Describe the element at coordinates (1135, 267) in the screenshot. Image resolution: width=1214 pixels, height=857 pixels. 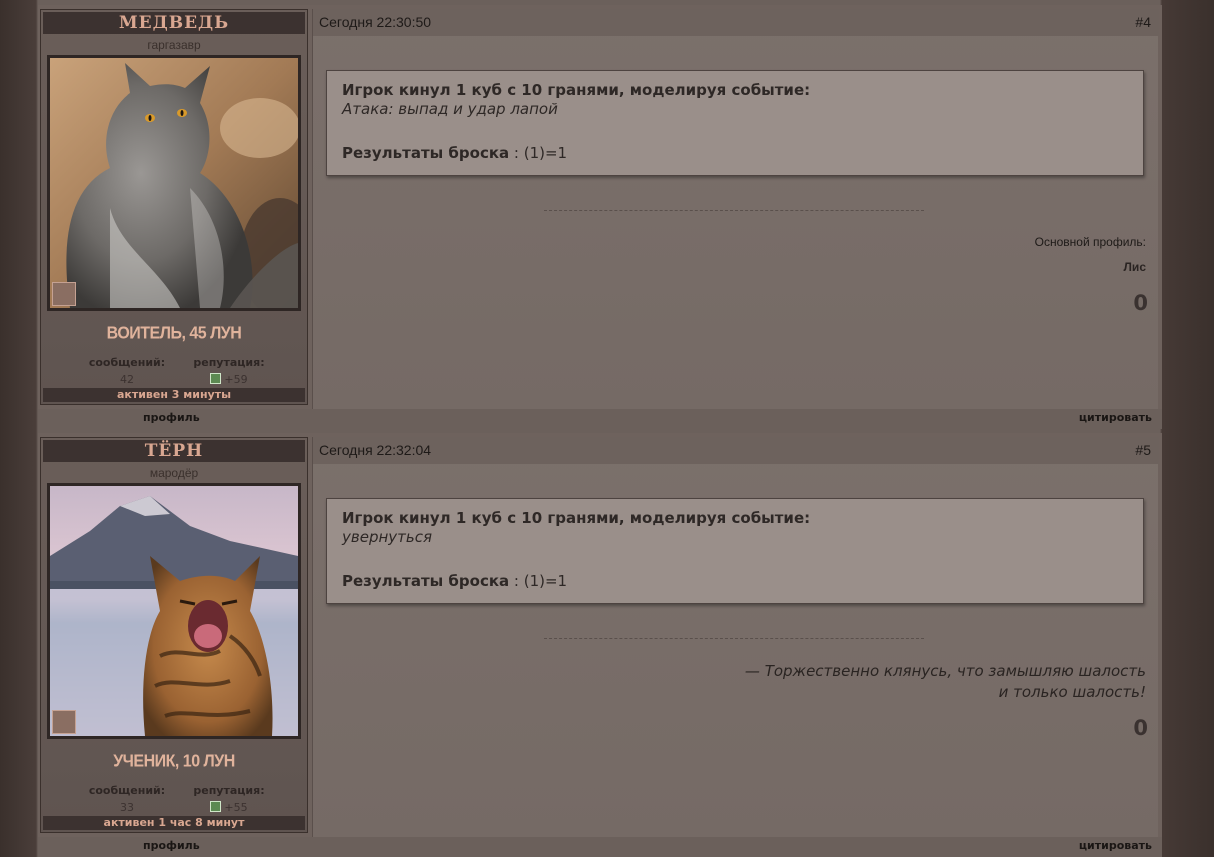
I see `signature-profile-link: Лис` at that location.